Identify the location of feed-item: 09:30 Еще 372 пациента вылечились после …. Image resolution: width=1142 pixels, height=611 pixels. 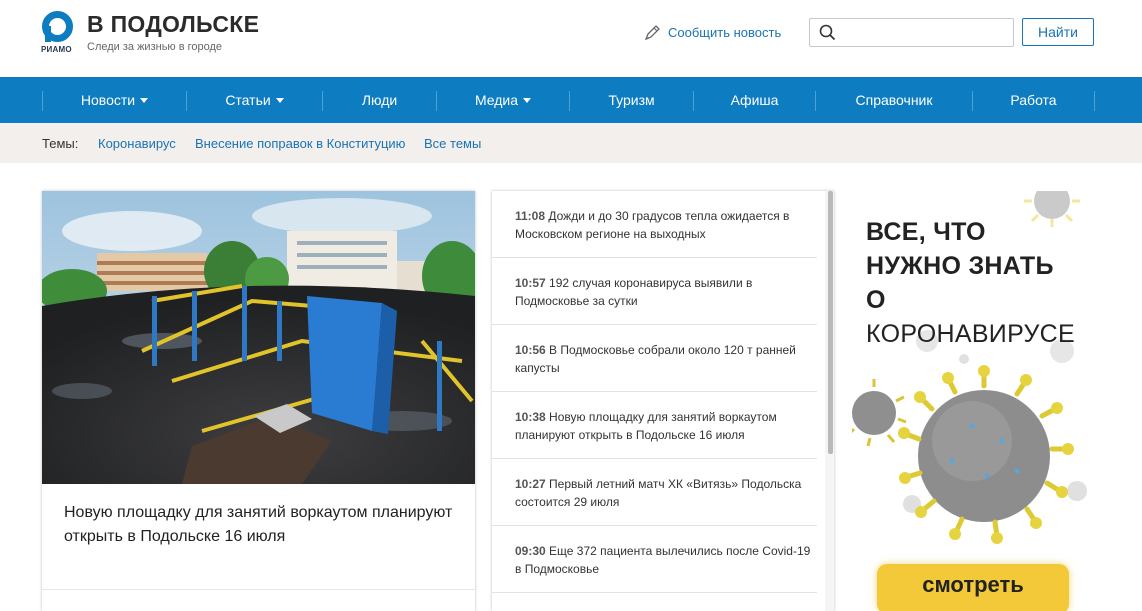
(654, 559).